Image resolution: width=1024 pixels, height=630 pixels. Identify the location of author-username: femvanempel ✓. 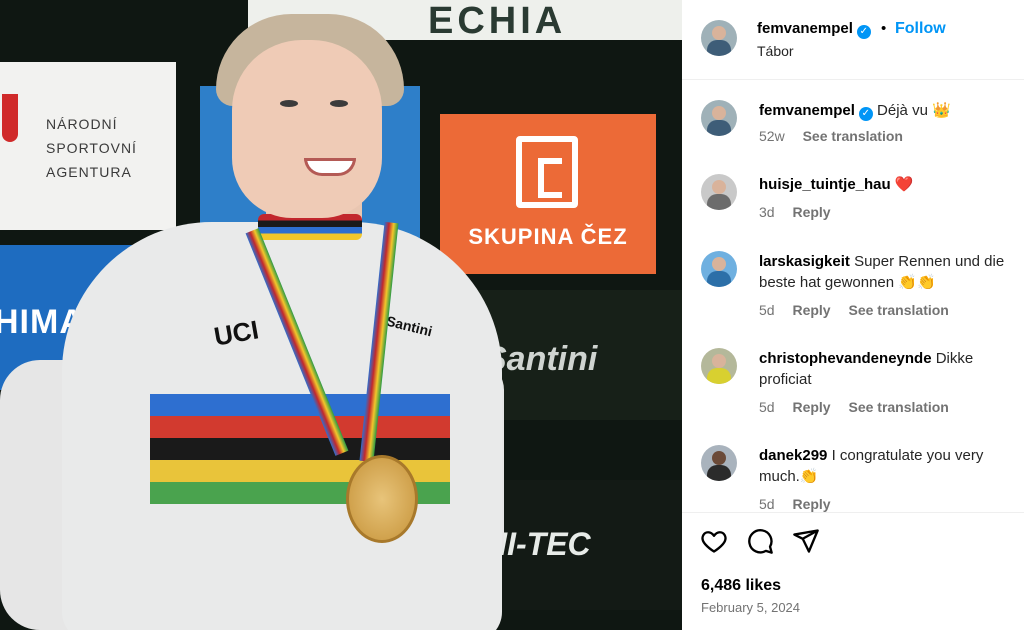
(814, 29).